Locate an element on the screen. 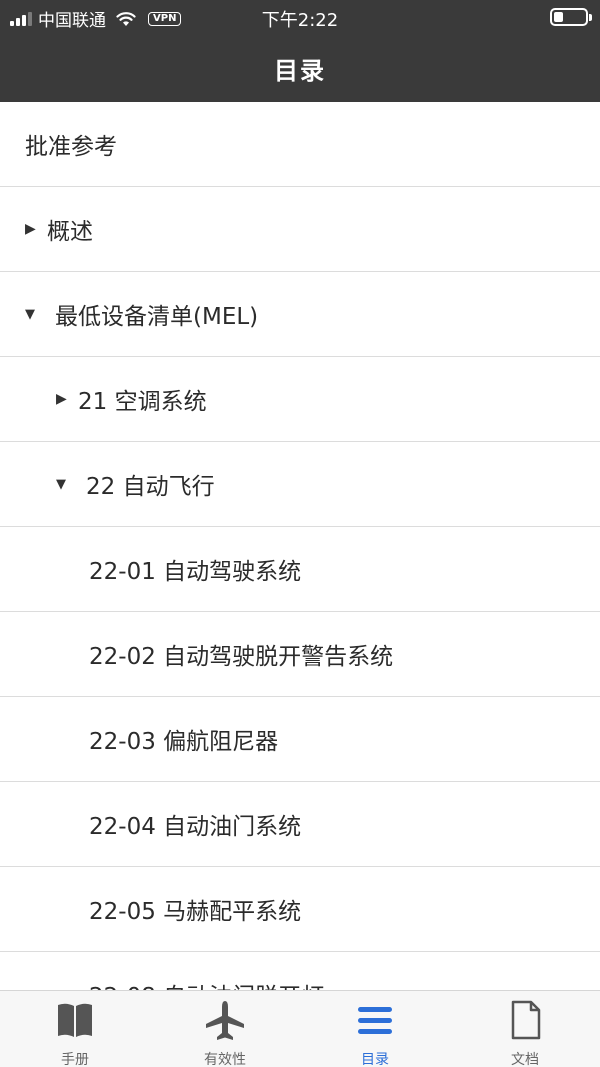 Image resolution: width=600 pixels, height=1067 pixels. tab-list: 目录 is located at coordinates (375, 1029).